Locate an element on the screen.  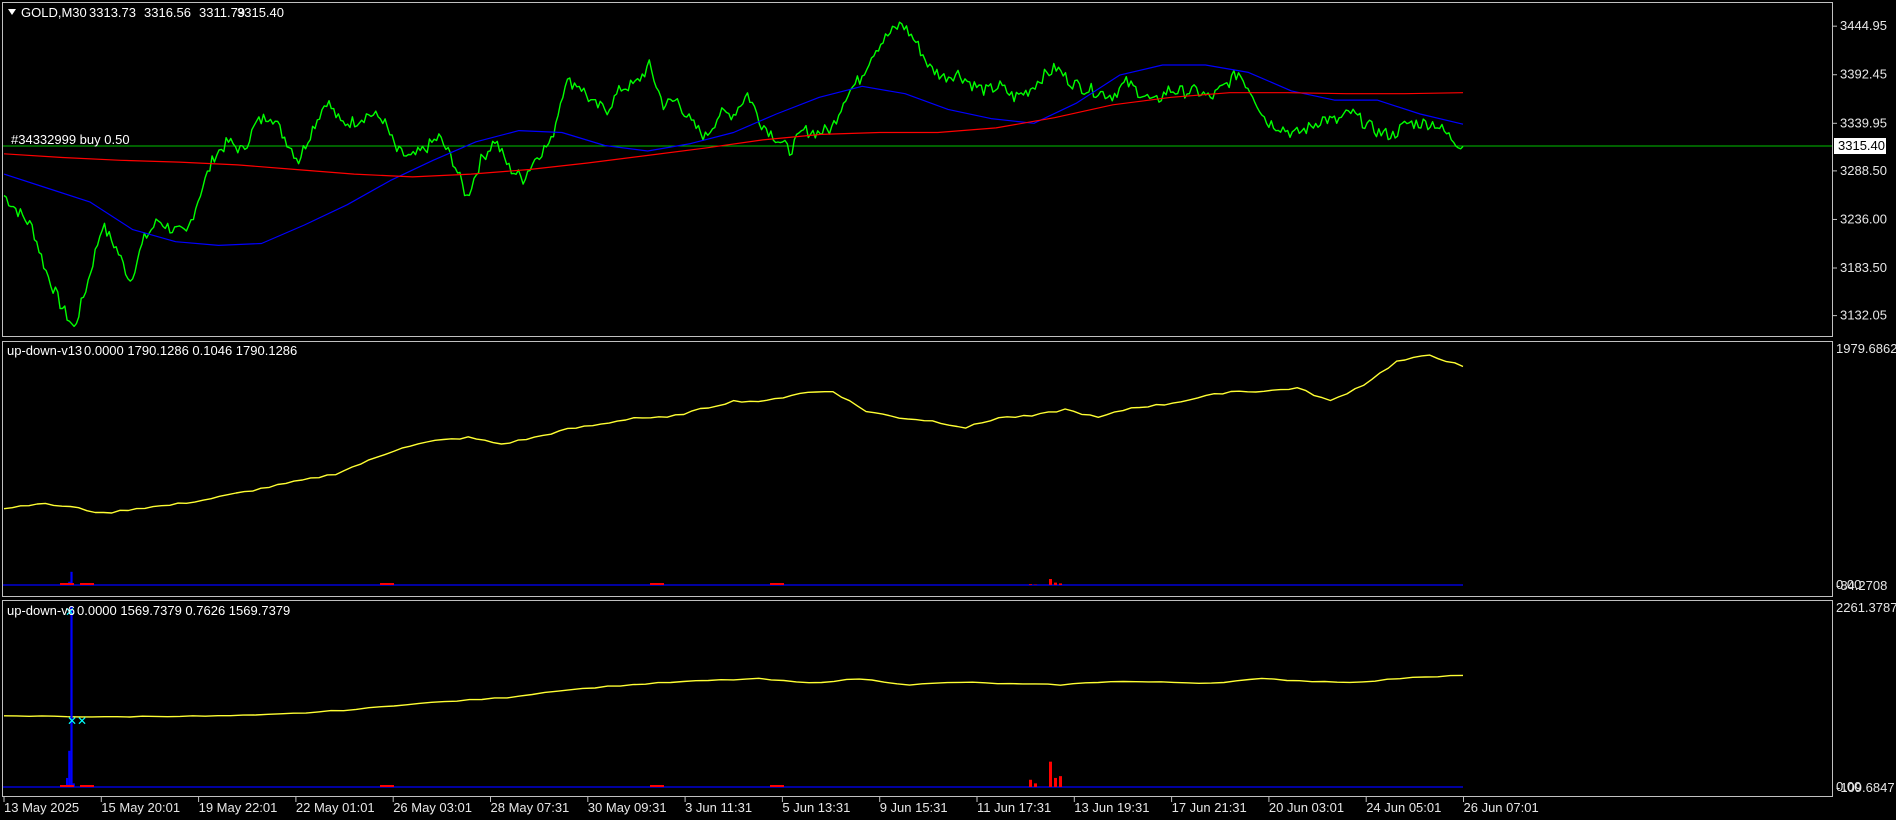
y-tick-label: 3444.95 is located at coordinates (1863, 25).